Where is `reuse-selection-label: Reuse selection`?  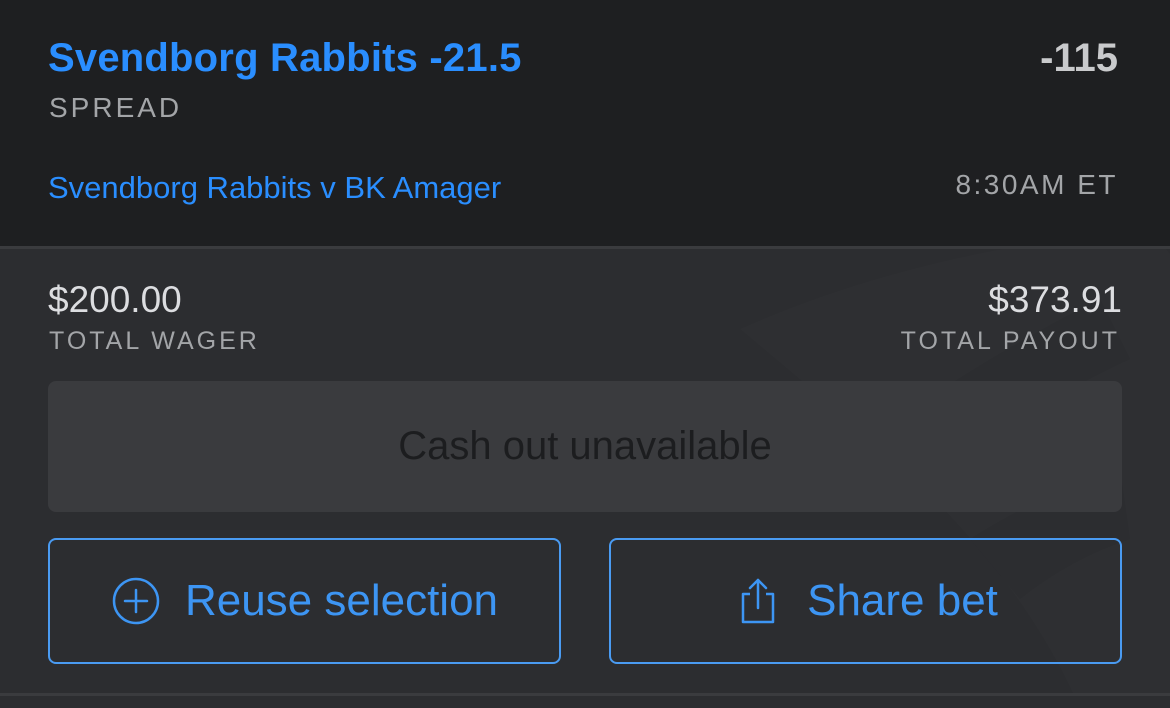
reuse-selection-label: Reuse selection is located at coordinates (341, 600).